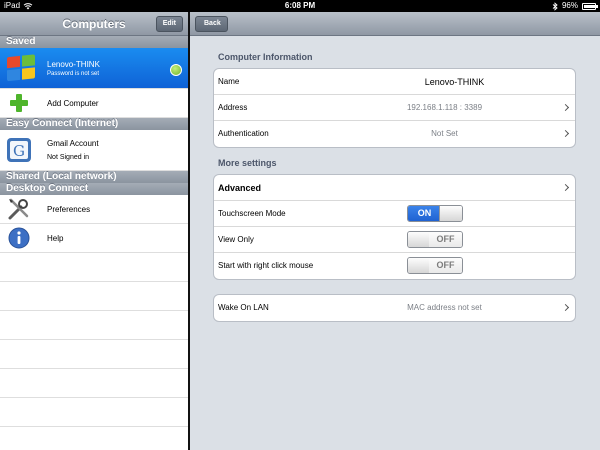 The width and height of the screenshot is (600, 450). Describe the element at coordinates (569, 5) in the screenshot. I see `battery-percent: 96%` at that location.